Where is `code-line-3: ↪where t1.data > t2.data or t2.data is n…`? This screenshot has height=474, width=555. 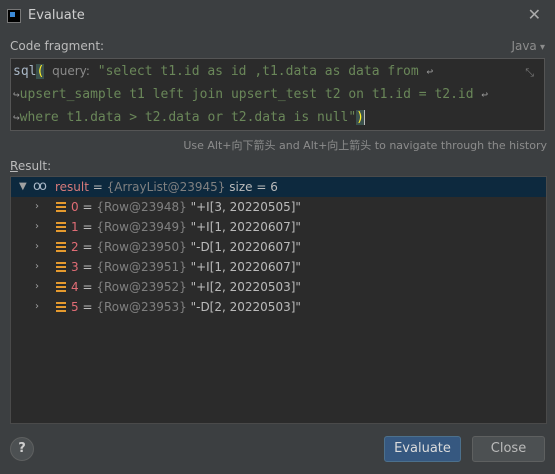 code-line-3: ↪where t1.data > t2.data or t2.data is n… is located at coordinates (189, 117).